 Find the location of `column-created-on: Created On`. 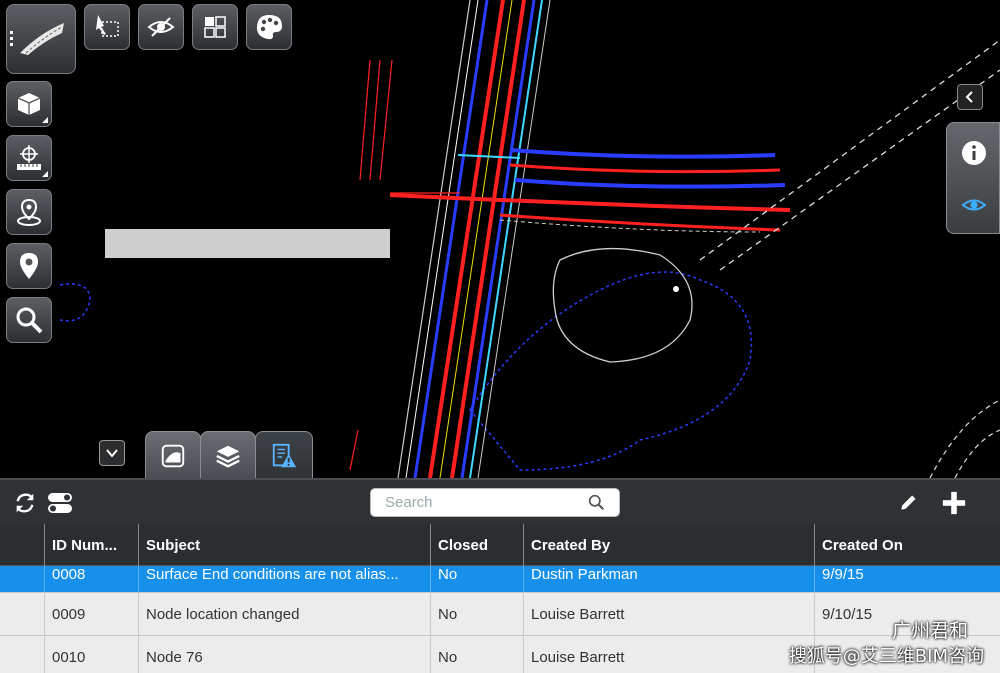

column-created-on: Created On is located at coordinates (907, 545).